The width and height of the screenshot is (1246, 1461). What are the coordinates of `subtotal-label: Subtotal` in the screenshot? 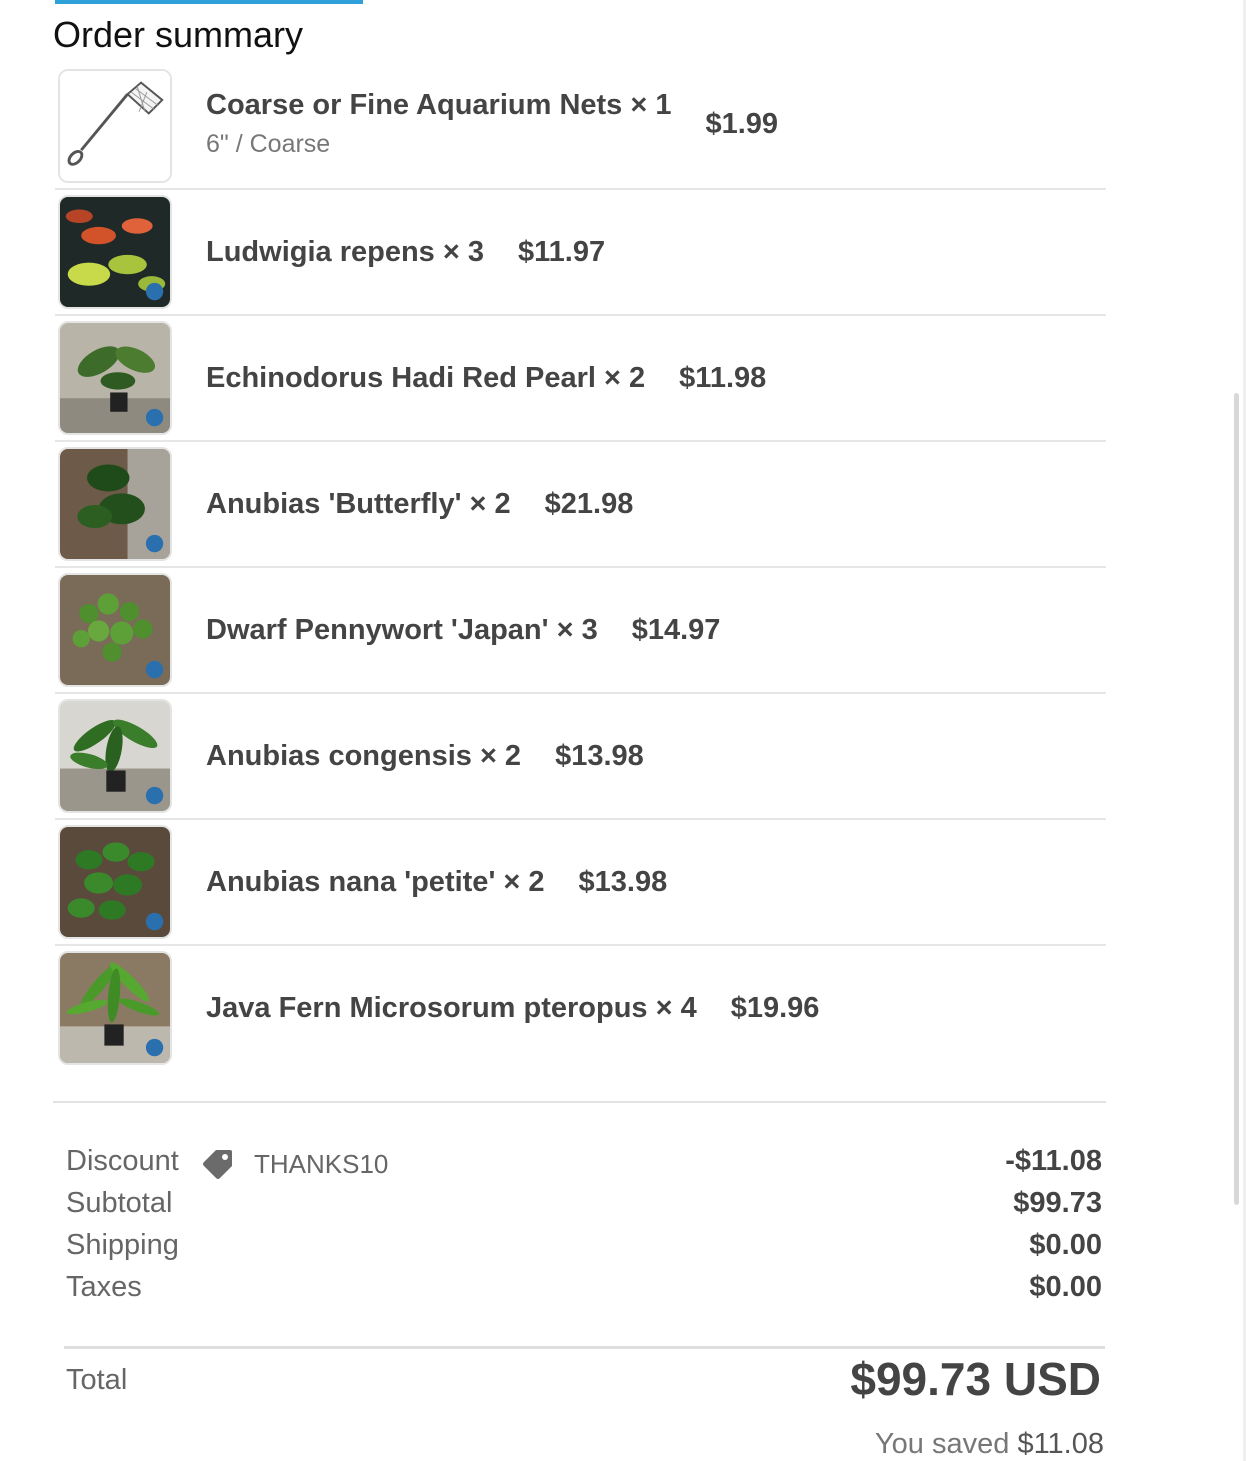 It's located at (119, 1203).